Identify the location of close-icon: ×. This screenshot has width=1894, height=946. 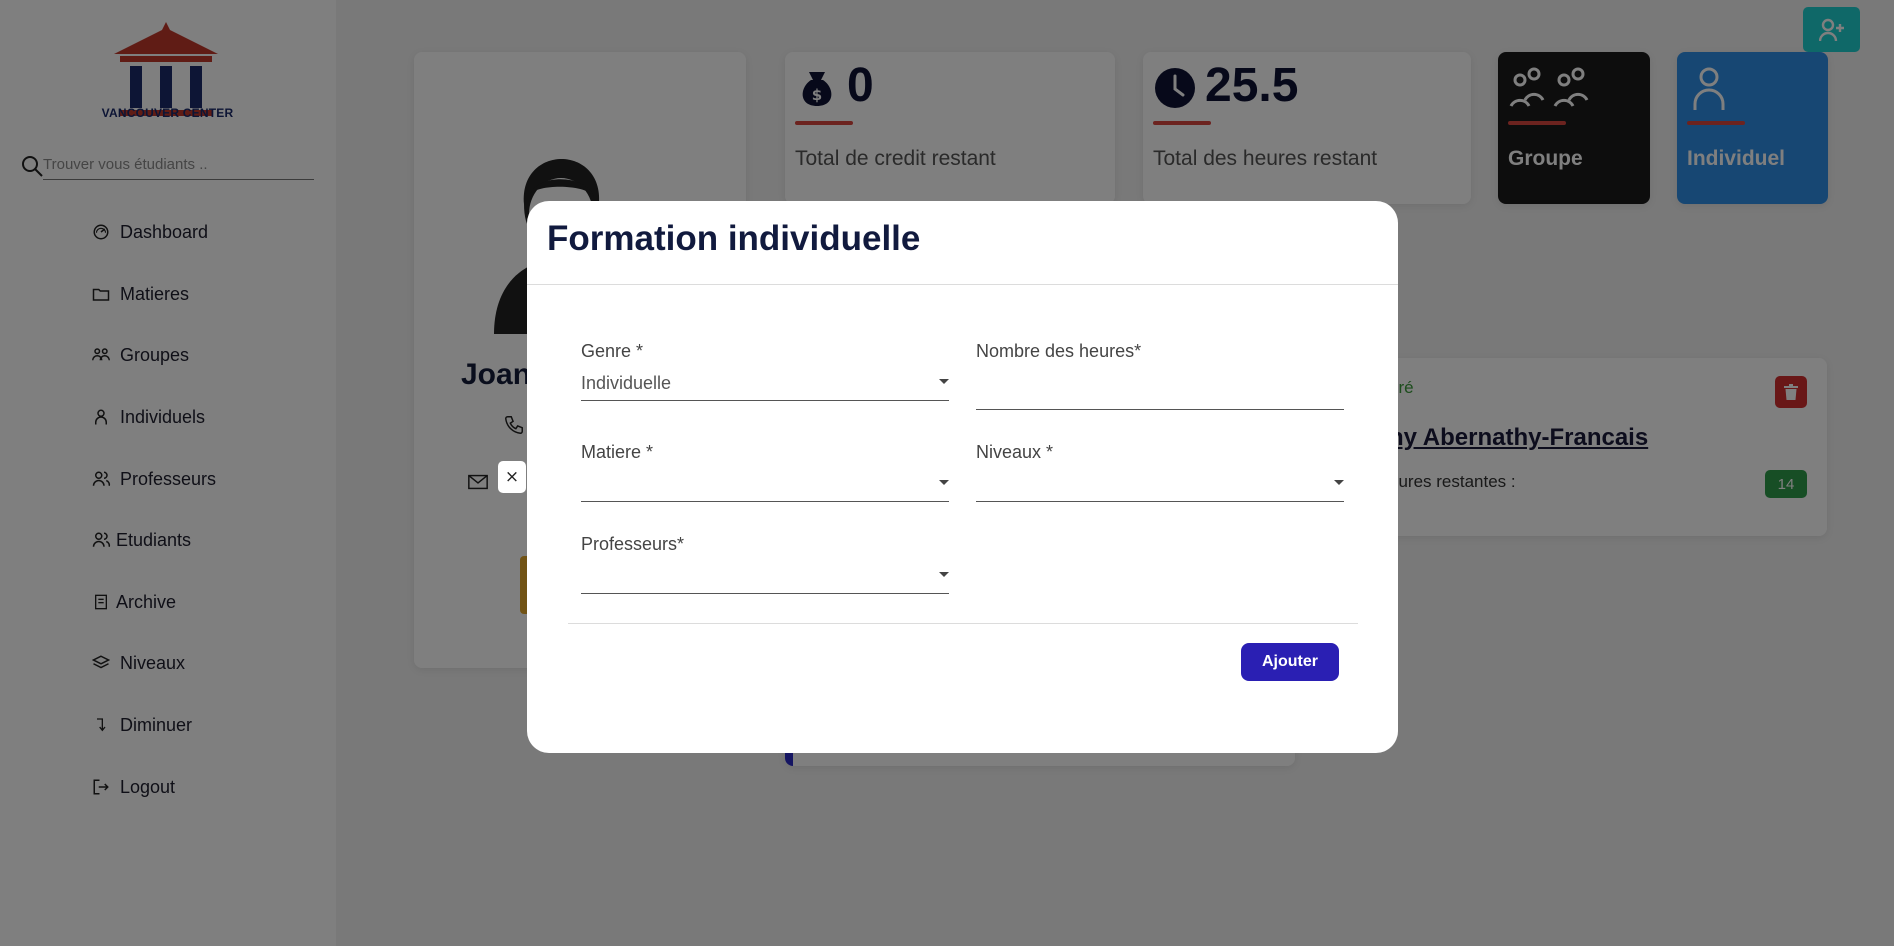
(512, 477).